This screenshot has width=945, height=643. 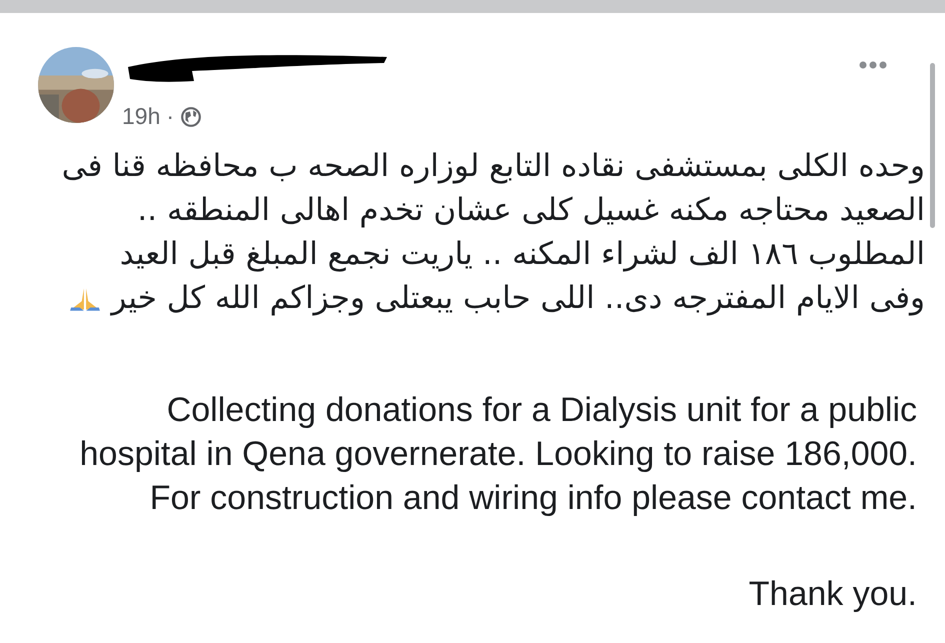 I want to click on closing-text: Thank you., so click(x=832, y=594).